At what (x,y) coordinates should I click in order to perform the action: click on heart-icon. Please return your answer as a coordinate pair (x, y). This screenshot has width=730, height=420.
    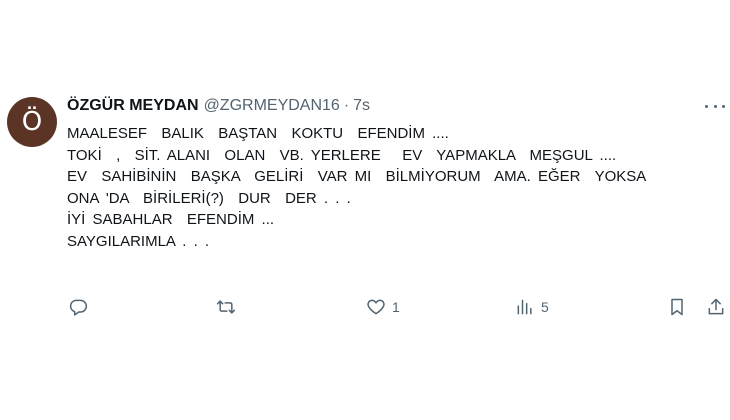
    Looking at the image, I should click on (376, 307).